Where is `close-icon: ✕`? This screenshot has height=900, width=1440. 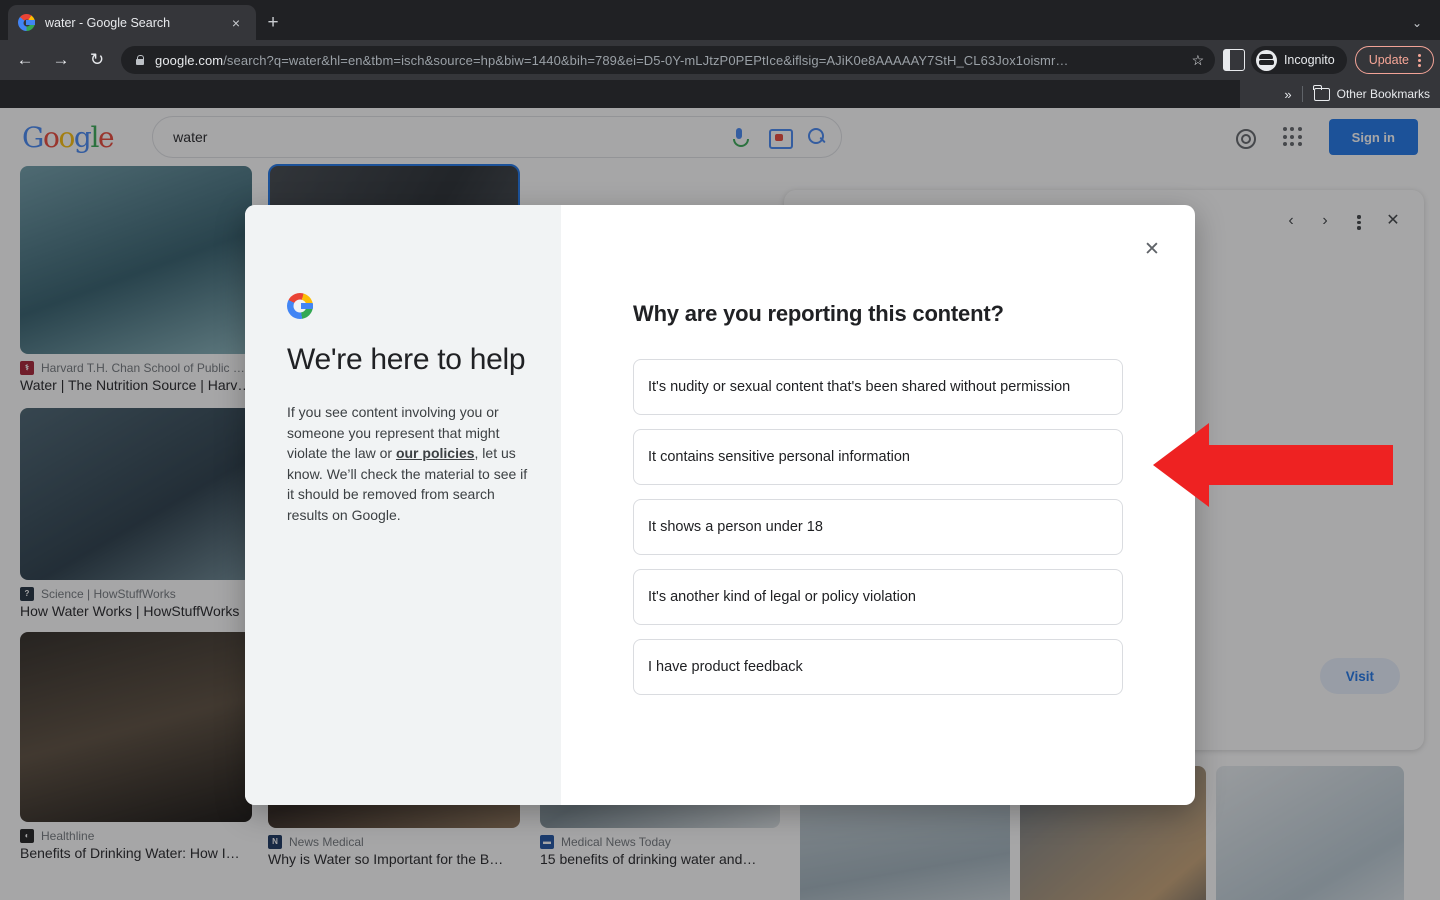
close-icon: ✕ is located at coordinates (1152, 250).